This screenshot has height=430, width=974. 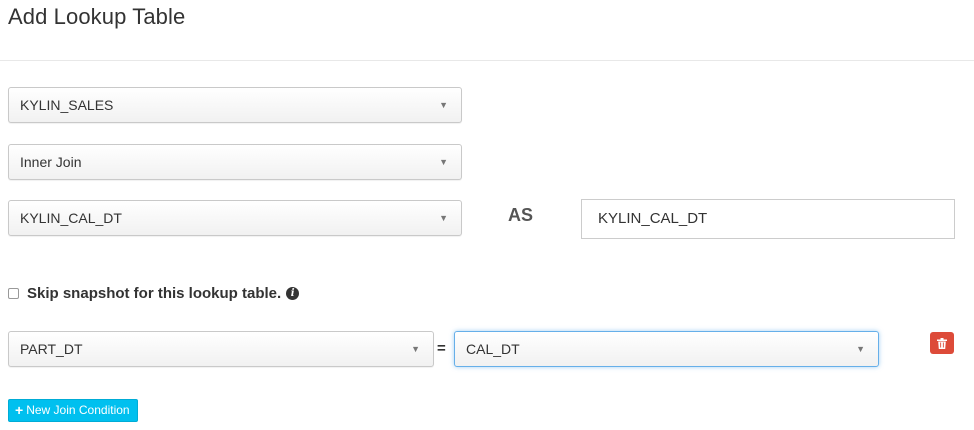 I want to click on plus-icon: +, so click(x=19, y=410).